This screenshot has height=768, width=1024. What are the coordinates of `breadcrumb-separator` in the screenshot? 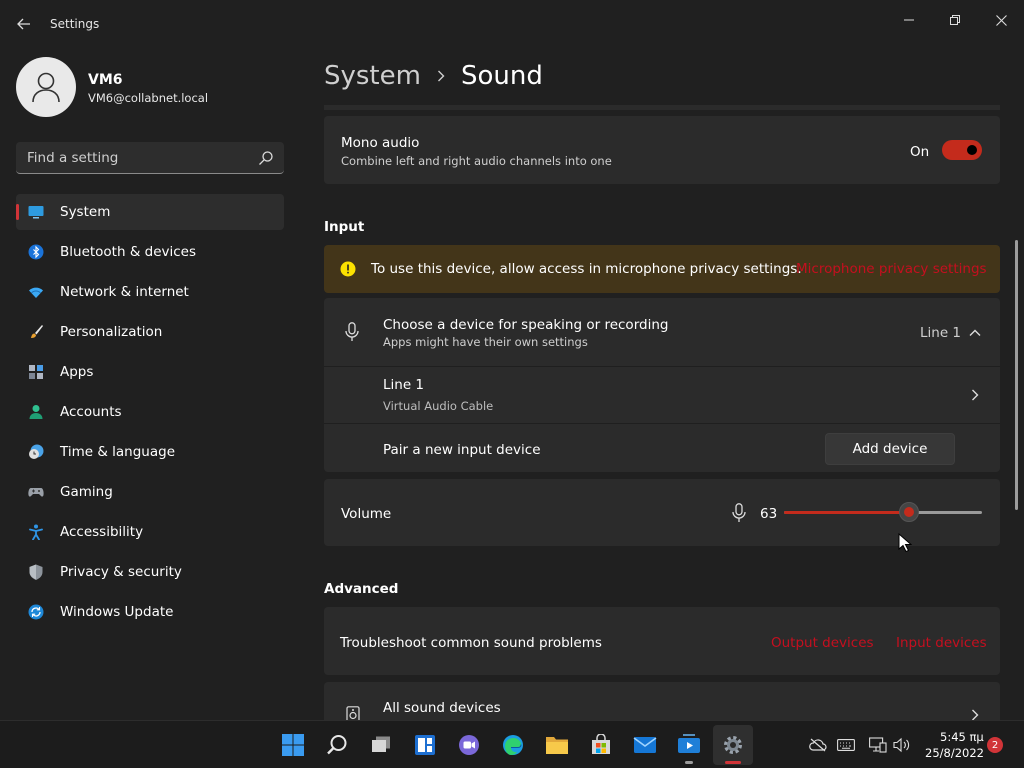 It's located at (441, 76).